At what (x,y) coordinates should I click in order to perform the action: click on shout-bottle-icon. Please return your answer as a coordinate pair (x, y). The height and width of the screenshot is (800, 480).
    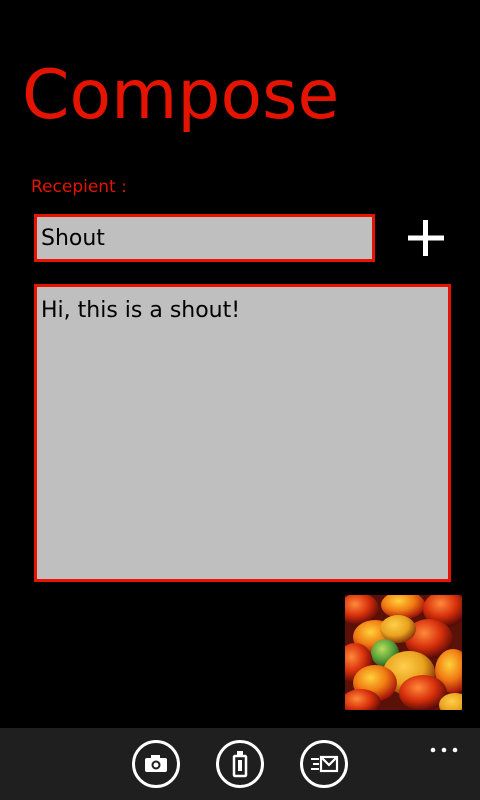
    Looking at the image, I should click on (240, 764).